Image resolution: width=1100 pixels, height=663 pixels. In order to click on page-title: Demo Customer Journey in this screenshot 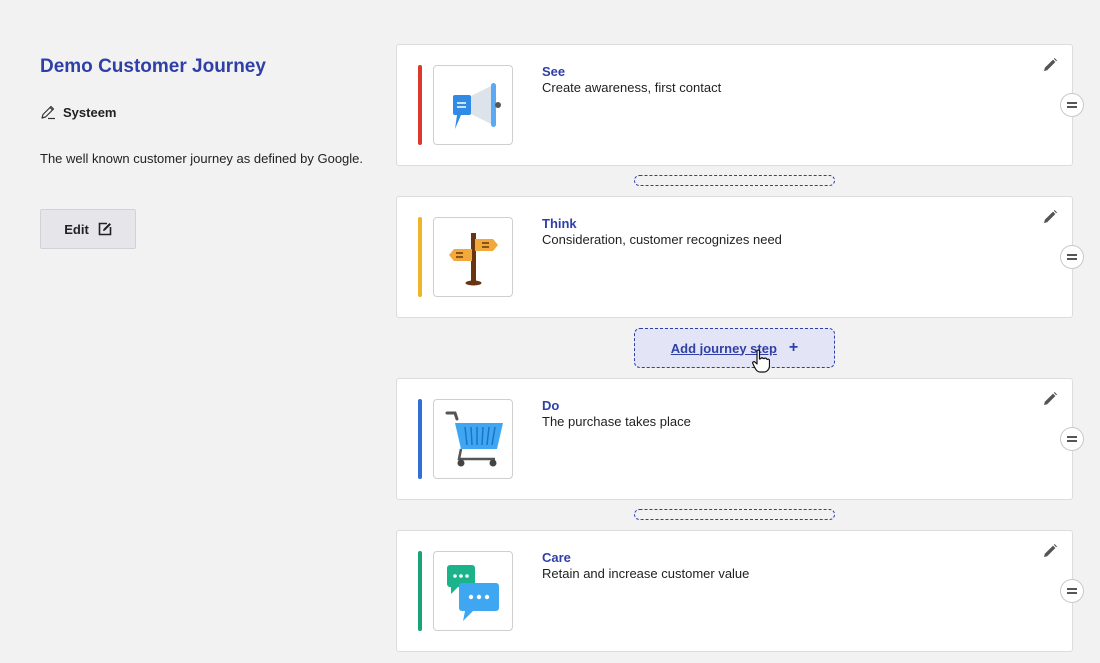, I will do `click(153, 66)`.